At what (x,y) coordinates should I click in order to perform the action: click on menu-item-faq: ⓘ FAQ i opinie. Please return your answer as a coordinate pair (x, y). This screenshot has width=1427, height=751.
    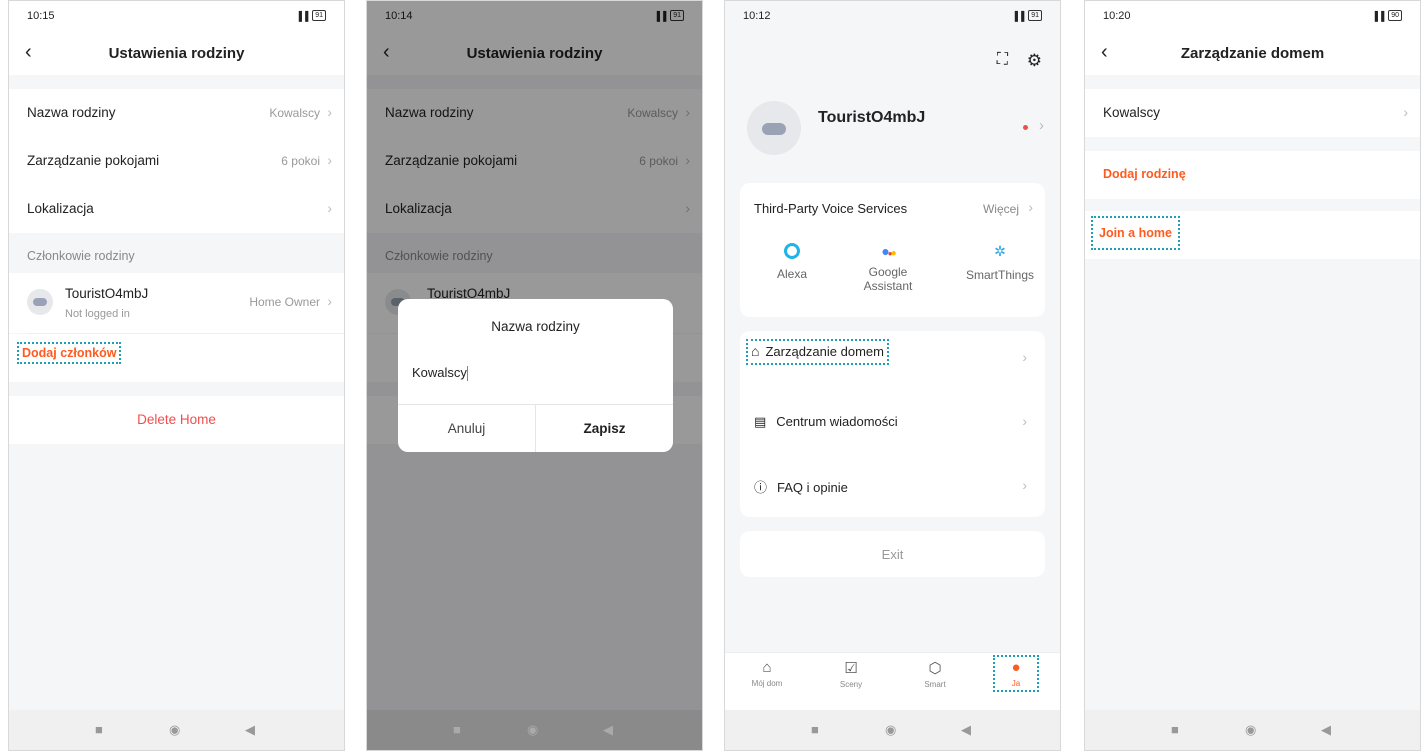
    Looking at the image, I should click on (801, 487).